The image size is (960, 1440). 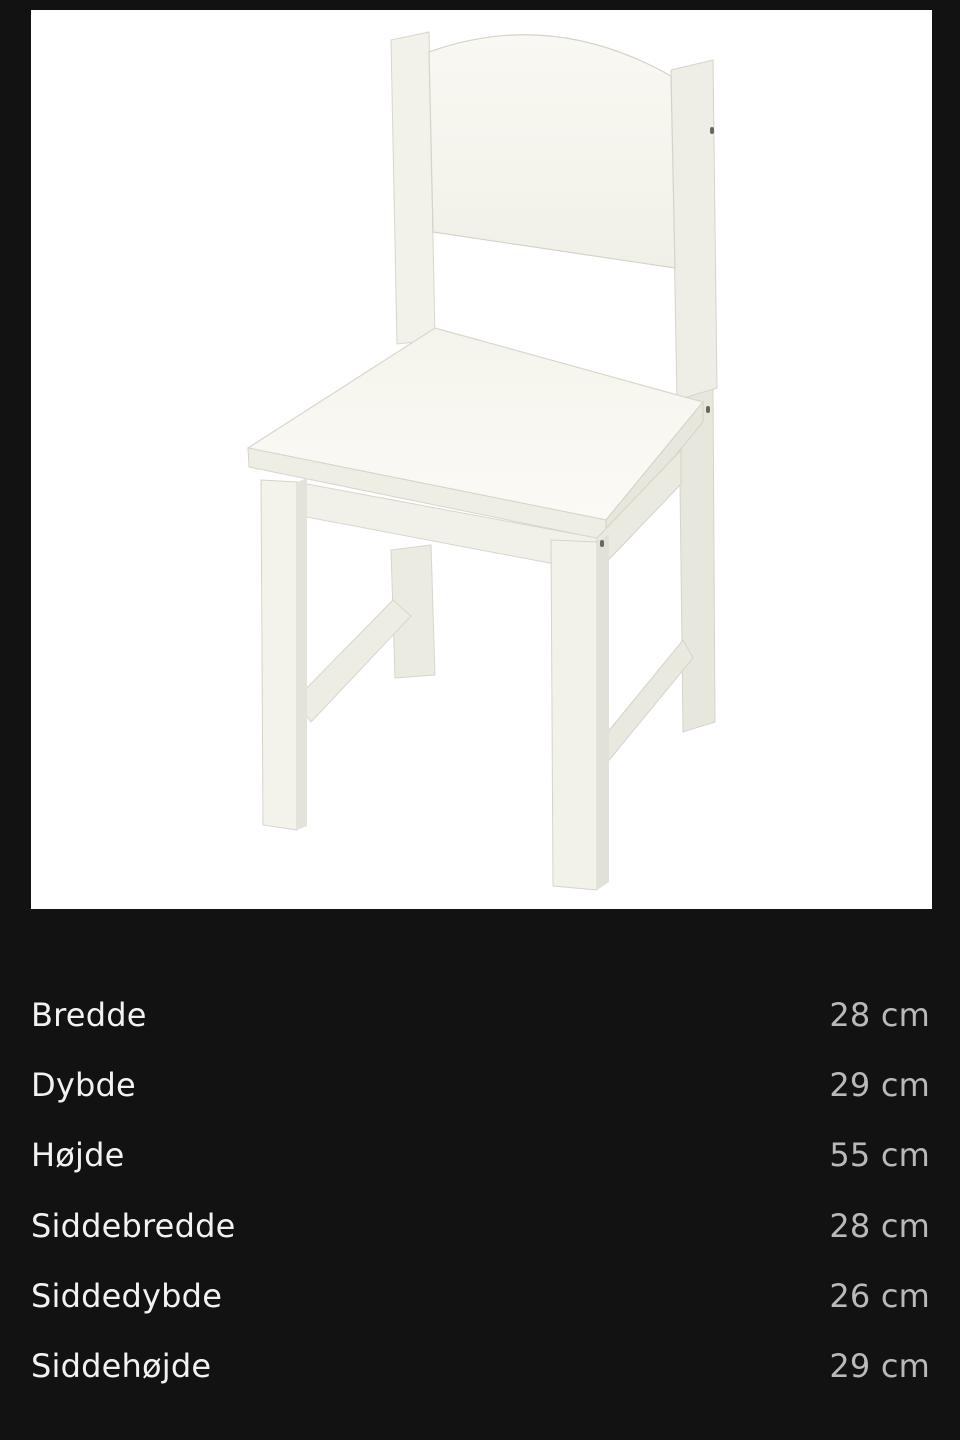 What do you see at coordinates (879, 1295) in the screenshot?
I see `spec-value: 26 cm` at bounding box center [879, 1295].